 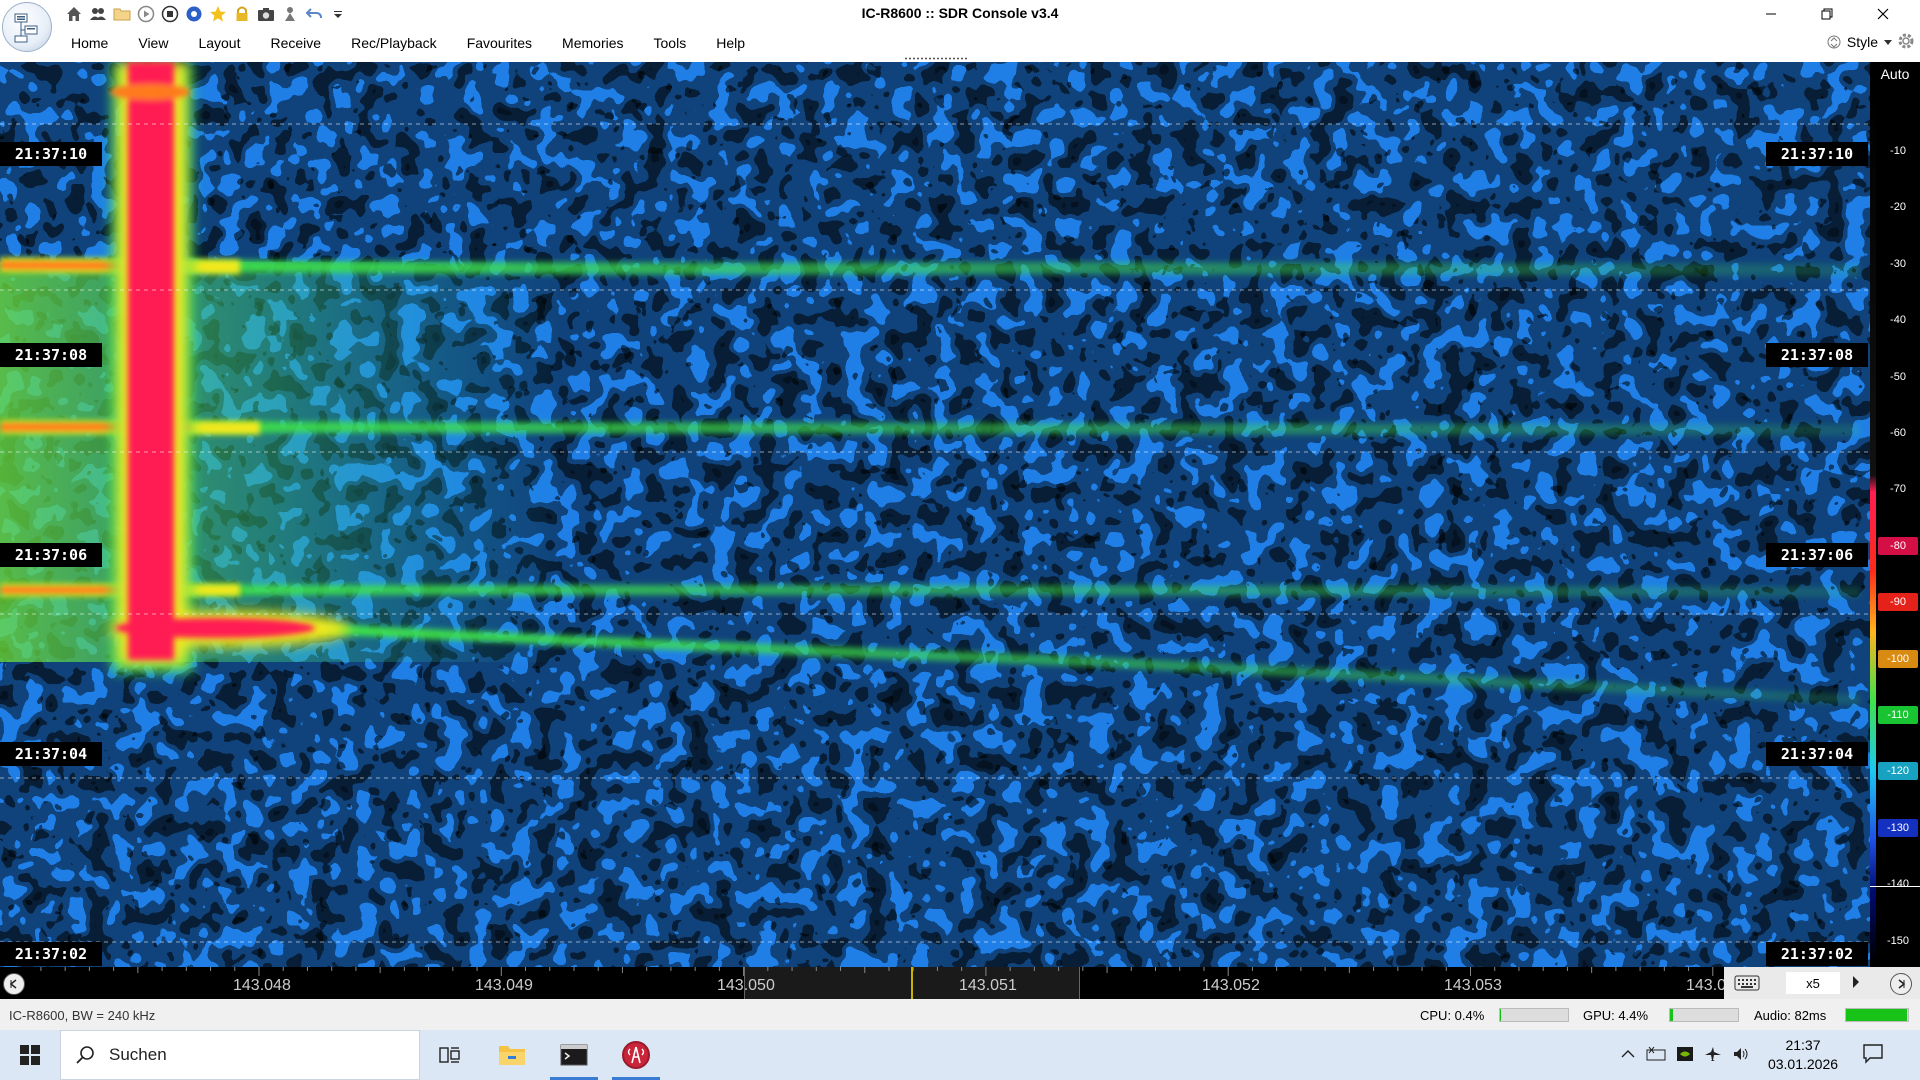 I want to click on time-label-right: 21:37:10, so click(x=1817, y=154).